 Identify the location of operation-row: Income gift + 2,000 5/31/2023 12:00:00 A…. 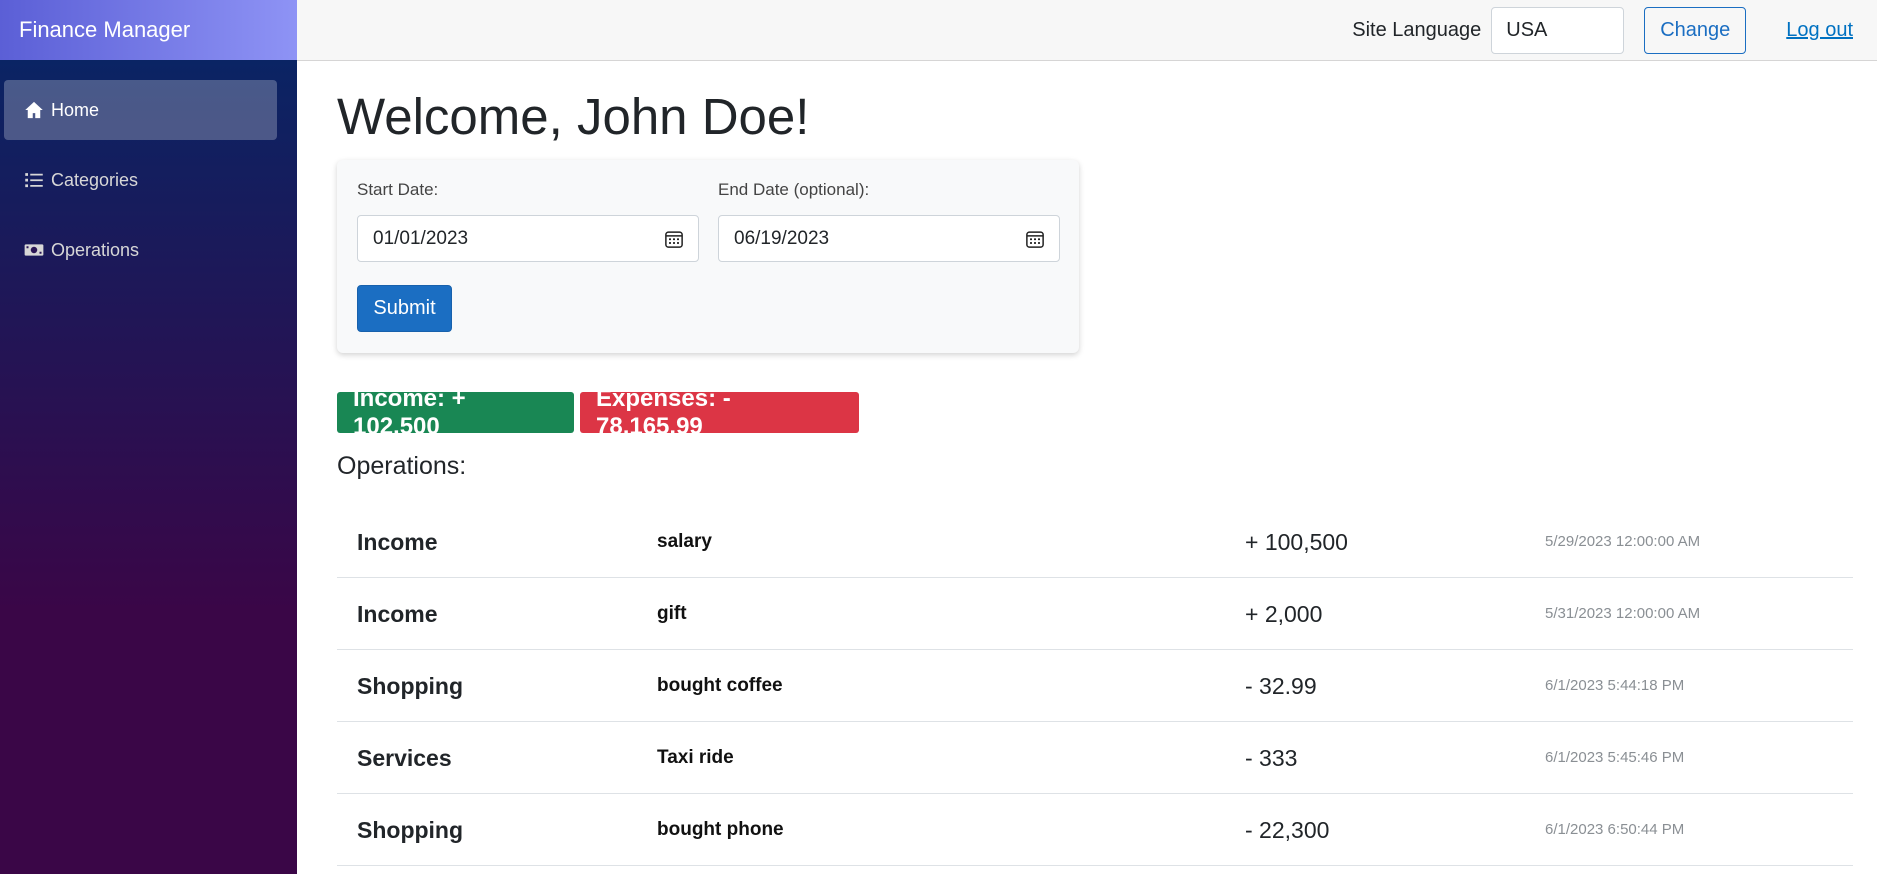
(1095, 614).